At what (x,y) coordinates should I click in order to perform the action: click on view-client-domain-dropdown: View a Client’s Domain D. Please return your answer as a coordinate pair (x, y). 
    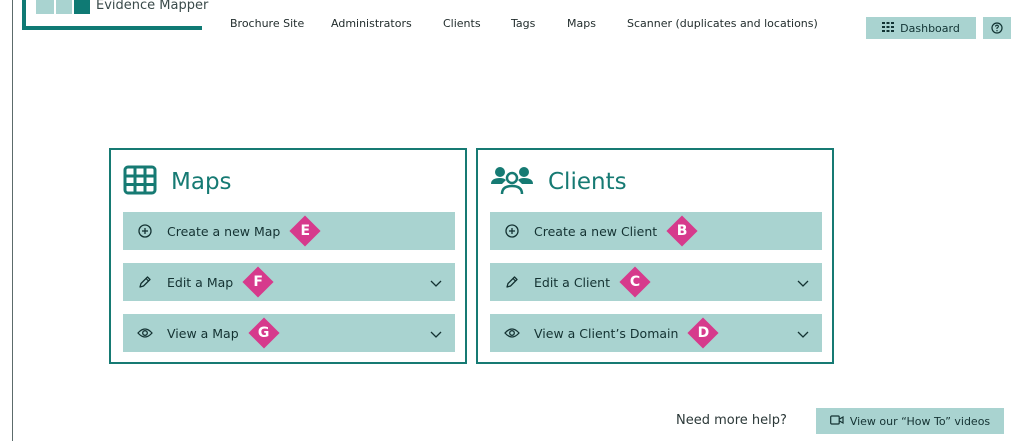
    Looking at the image, I should click on (656, 333).